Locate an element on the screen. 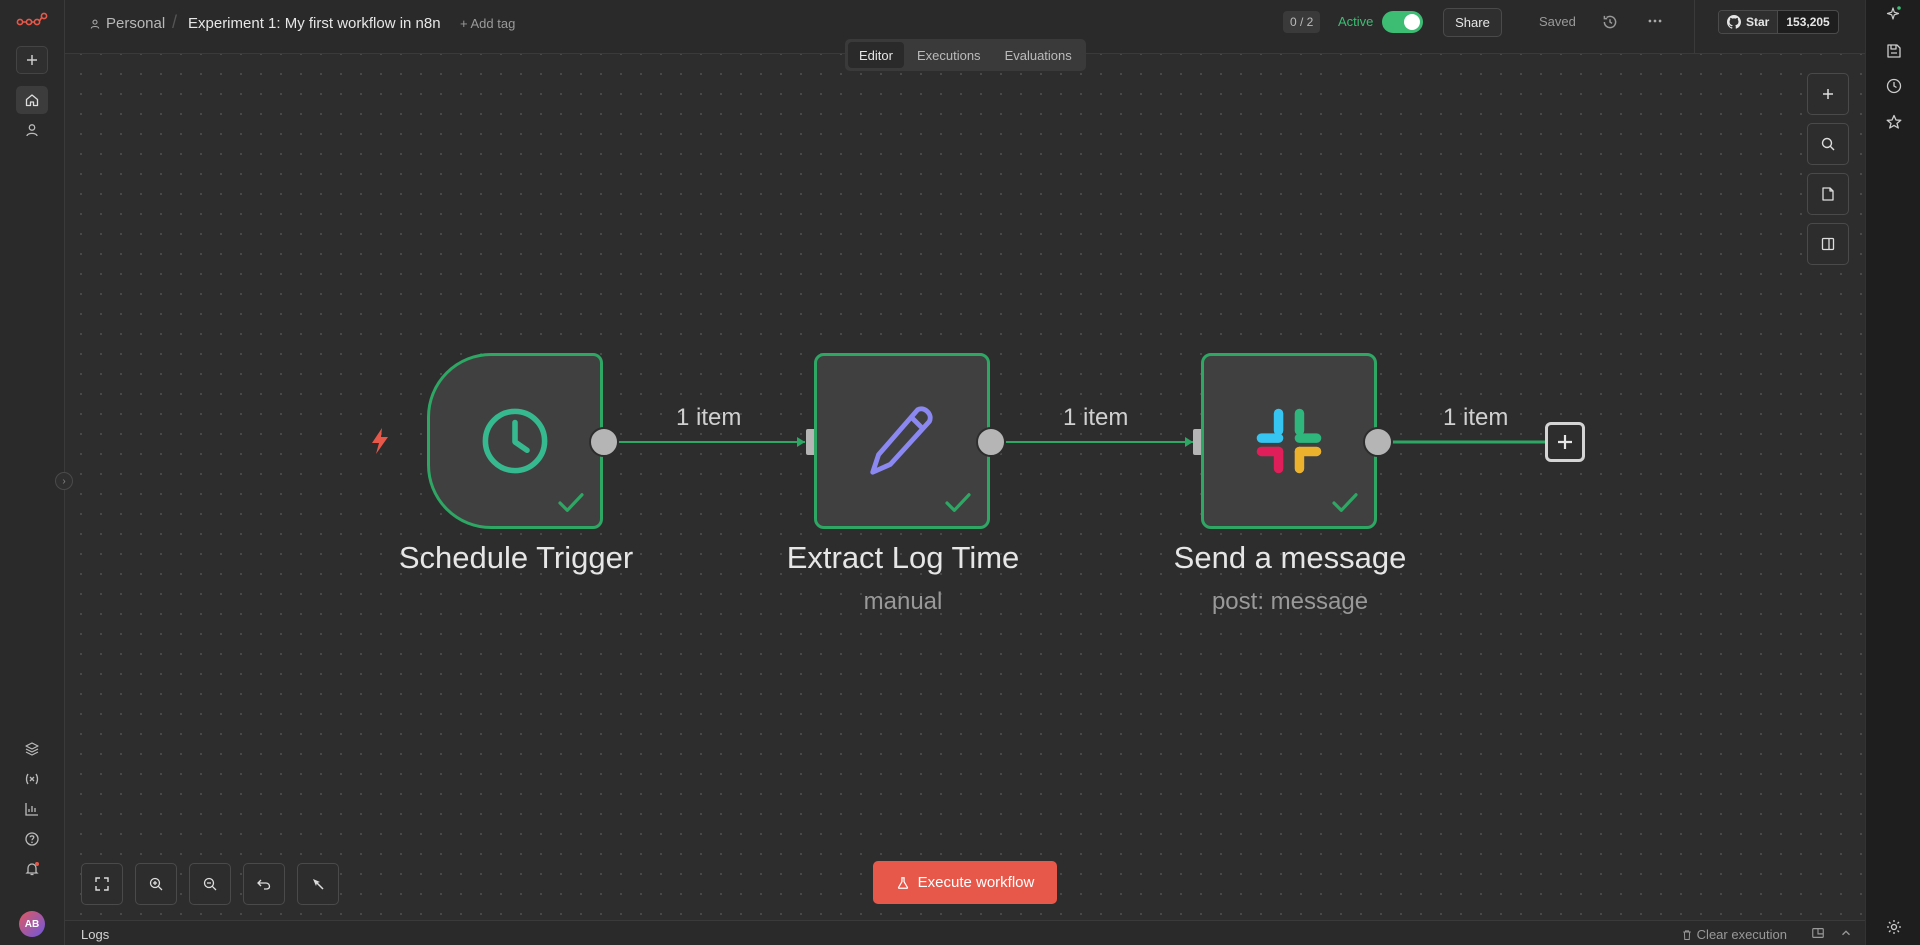 The width and height of the screenshot is (1920, 945). add-node-button is located at coordinates (1565, 442).